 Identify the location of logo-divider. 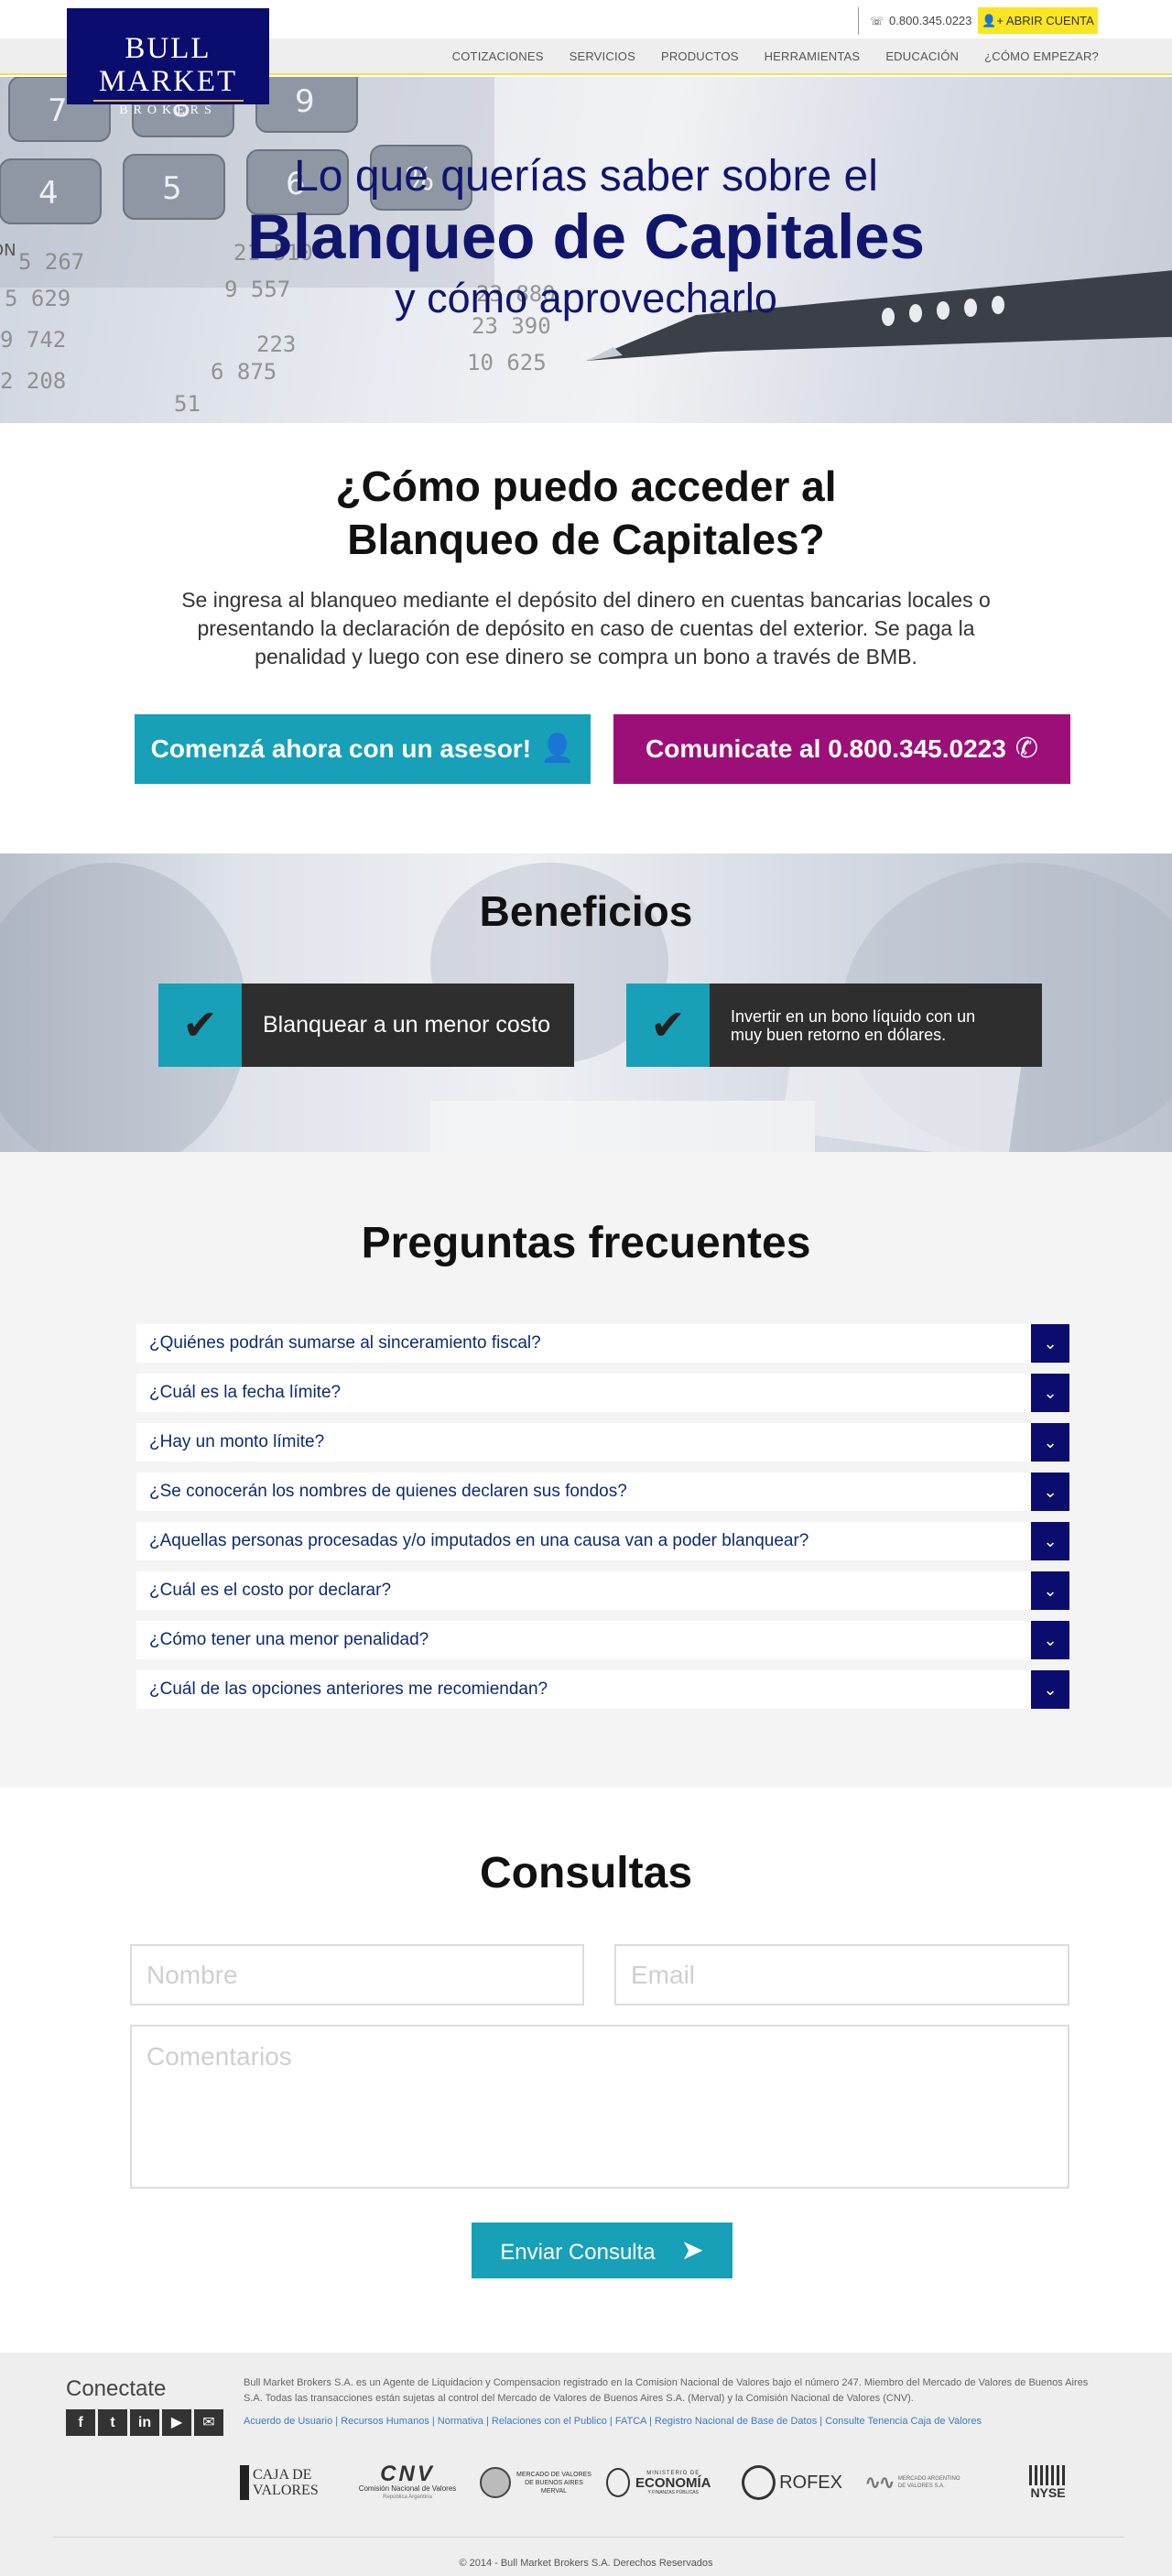
(168, 101).